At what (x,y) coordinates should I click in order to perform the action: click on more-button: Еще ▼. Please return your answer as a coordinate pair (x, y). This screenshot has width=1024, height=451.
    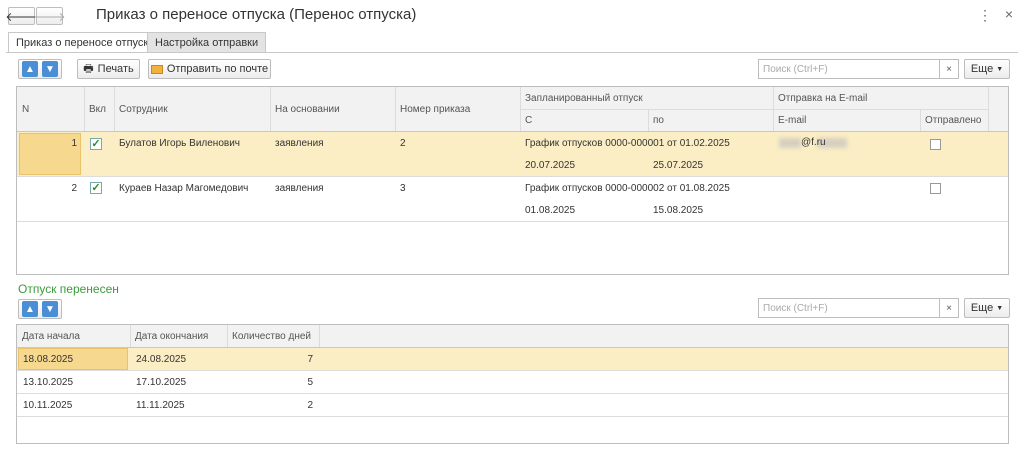
    Looking at the image, I should click on (987, 69).